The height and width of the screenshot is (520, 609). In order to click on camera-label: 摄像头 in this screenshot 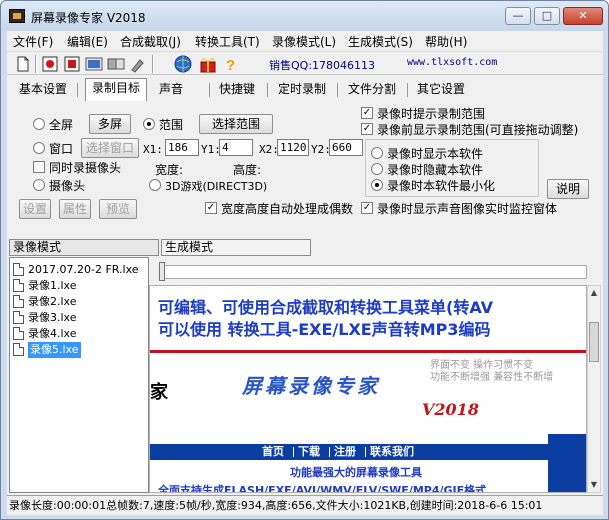, I will do `click(67, 186)`.